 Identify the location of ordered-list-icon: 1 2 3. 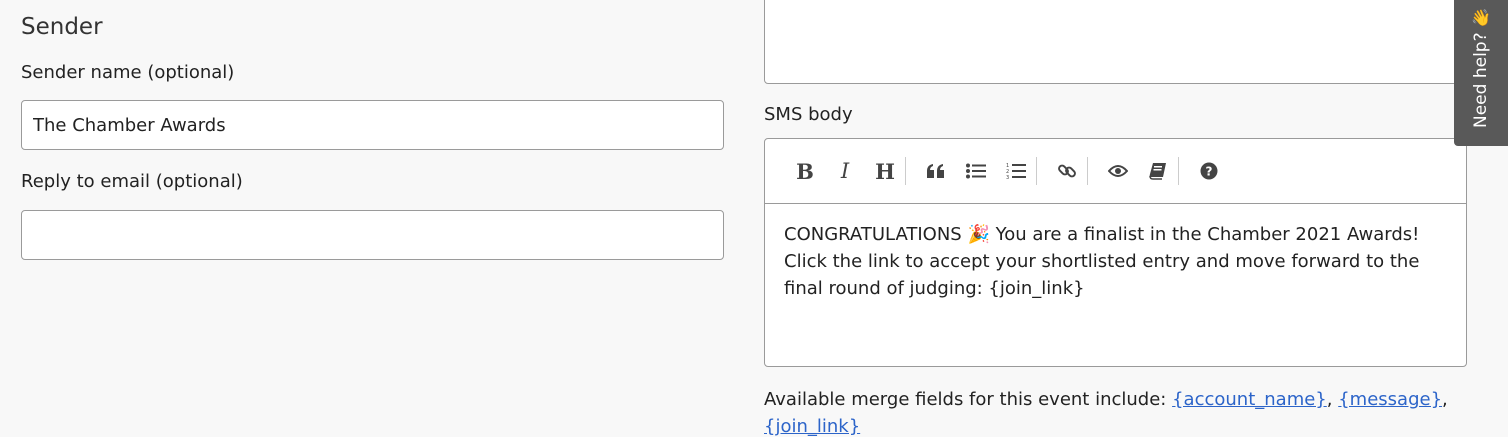
(1016, 171).